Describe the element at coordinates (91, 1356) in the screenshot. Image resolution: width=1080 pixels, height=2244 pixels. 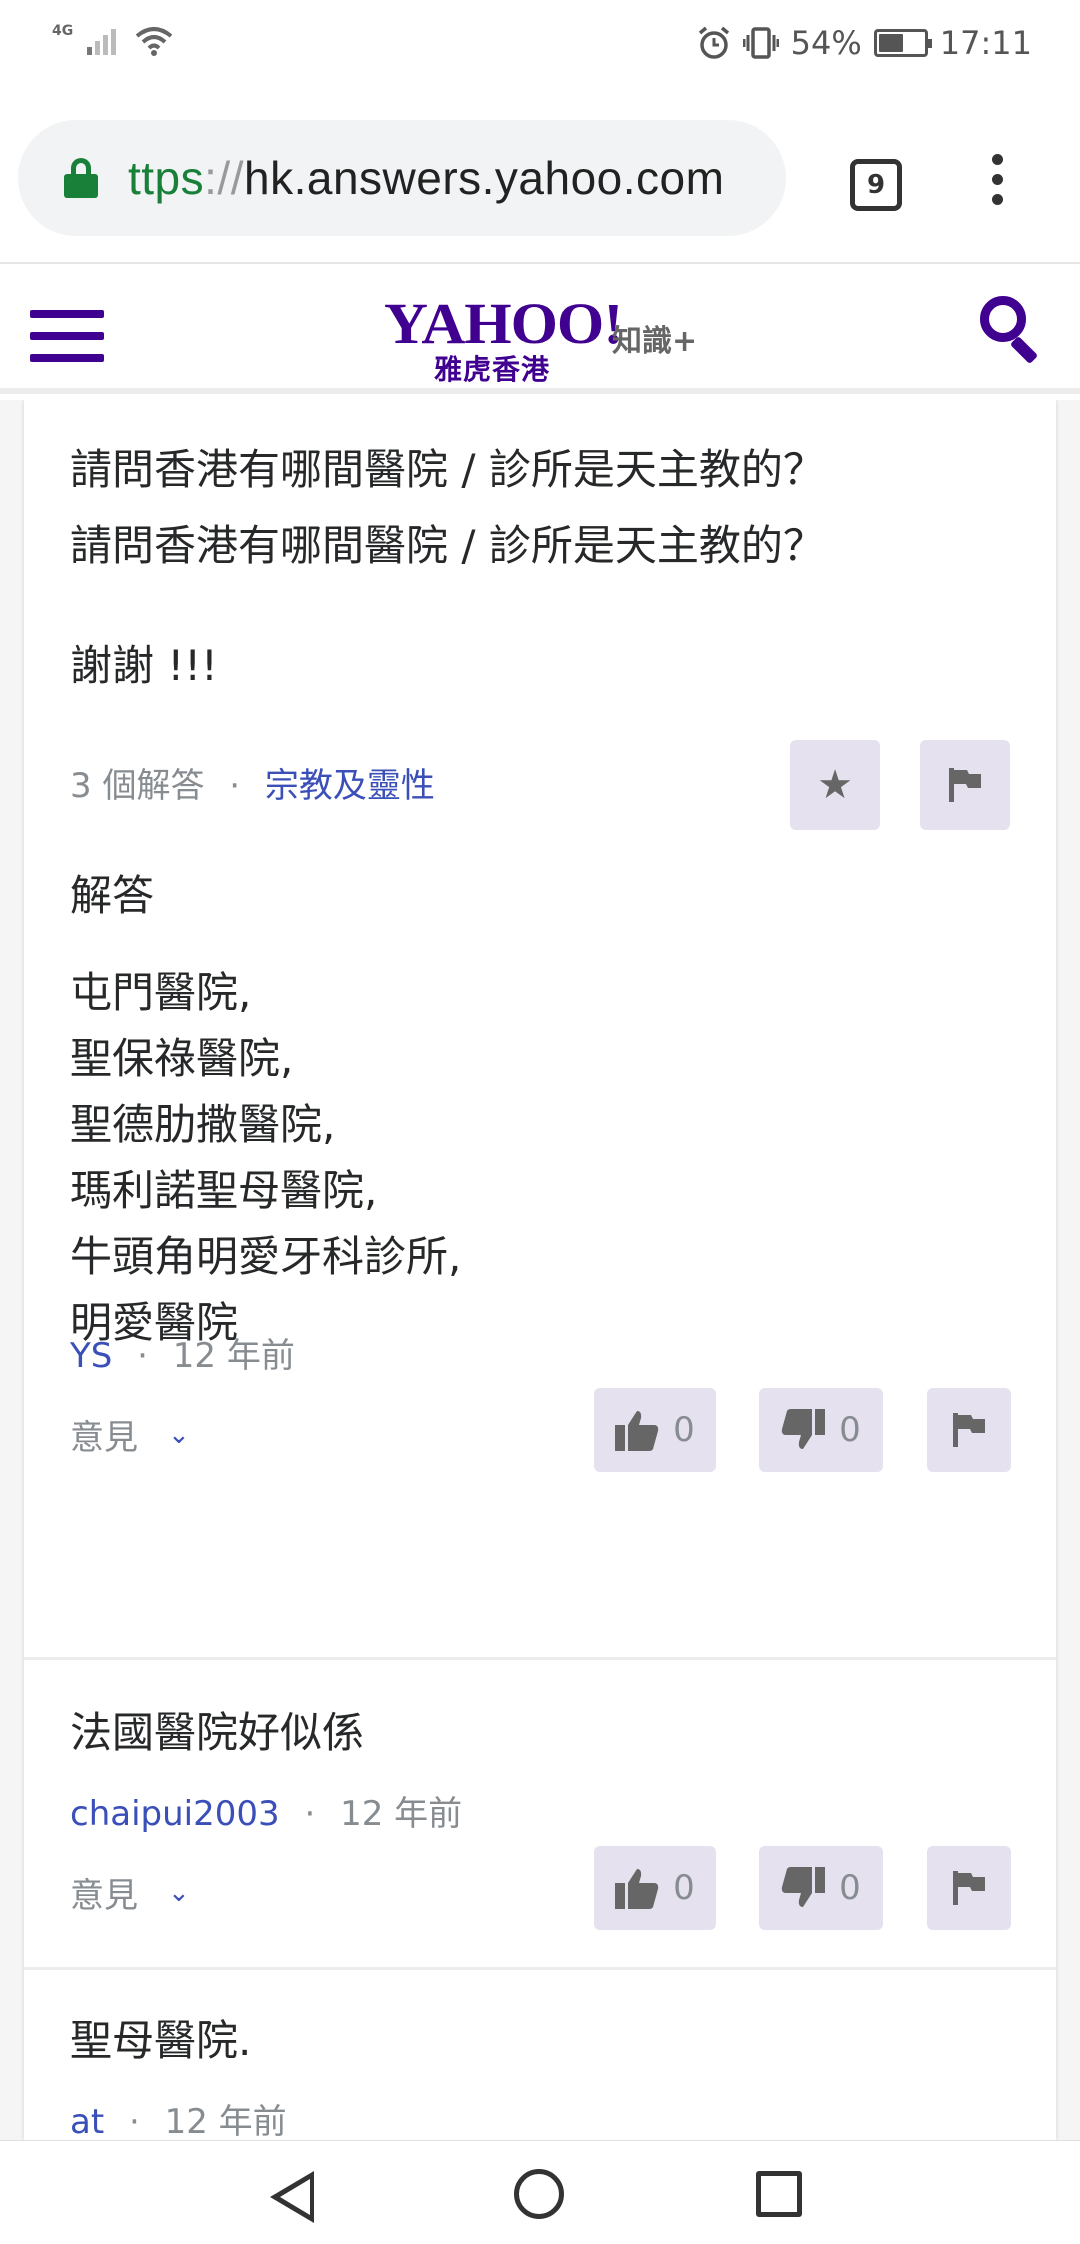
I see `author-link: YS` at that location.